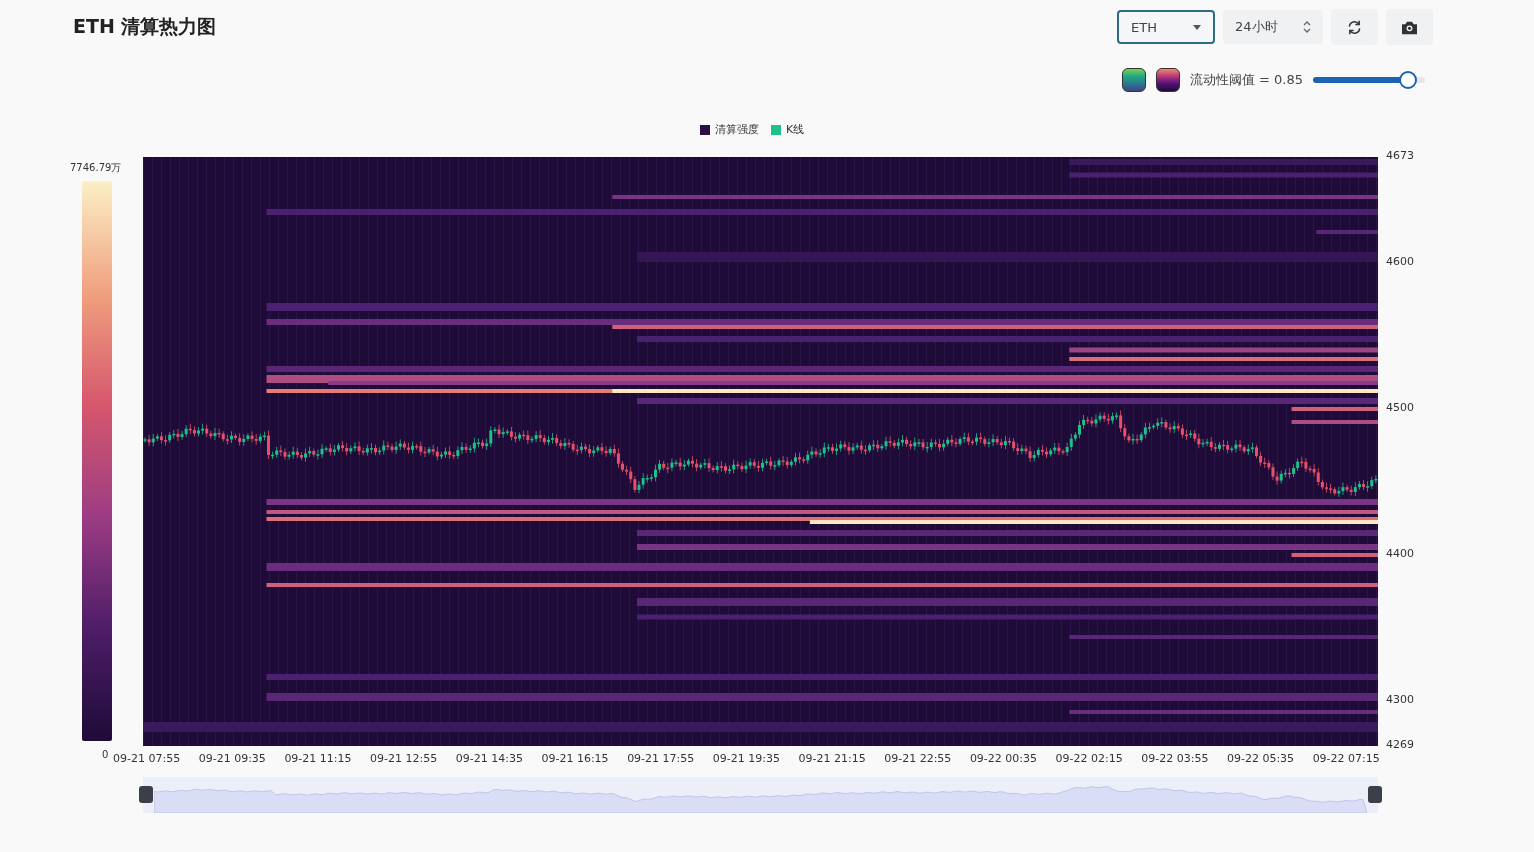 This screenshot has height=852, width=1534. I want to click on x-axis-label: 09-22 02:15, so click(1089, 758).